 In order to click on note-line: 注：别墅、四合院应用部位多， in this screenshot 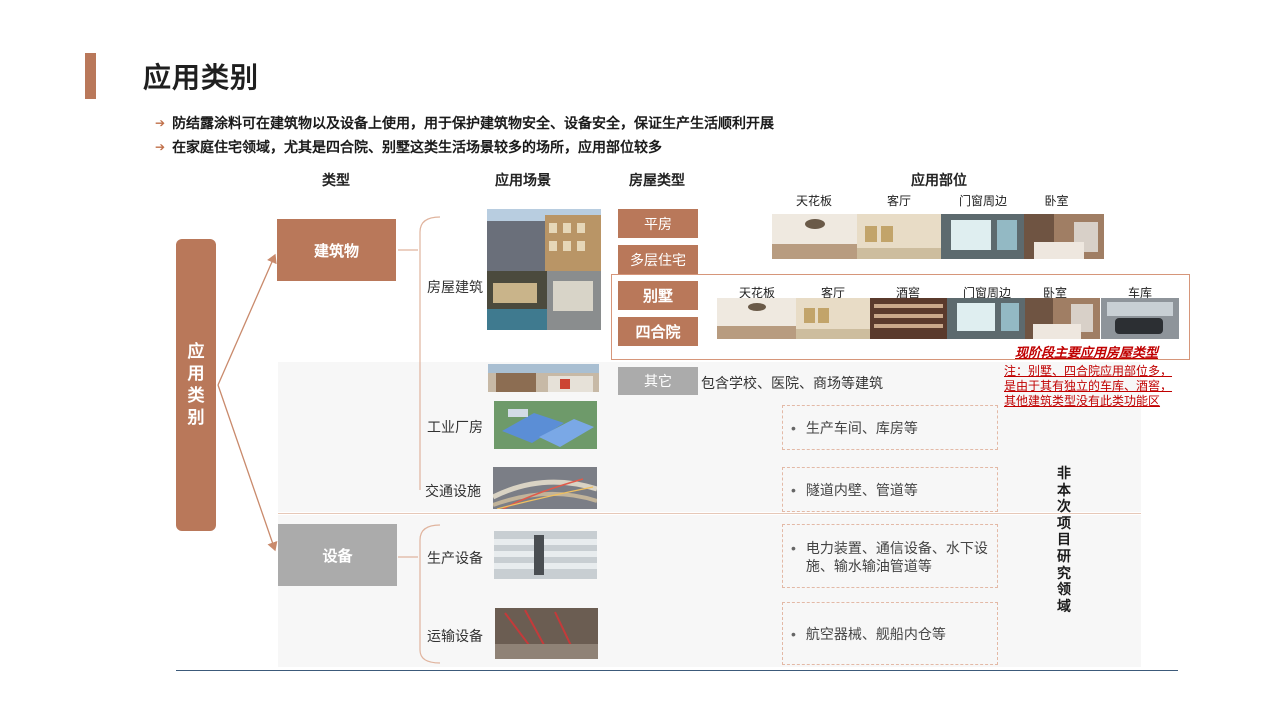, I will do `click(1088, 371)`.